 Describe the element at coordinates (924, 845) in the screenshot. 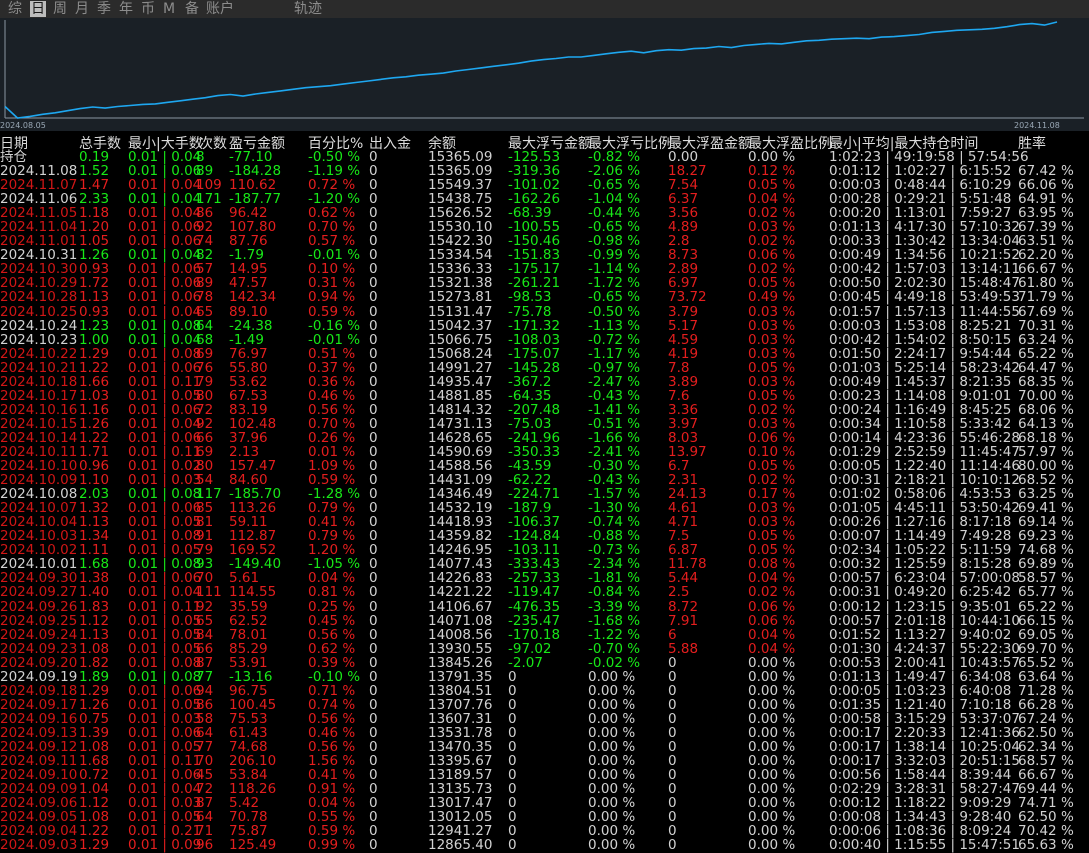

I see `cell-hold-time: 0:00:40 | 1:15:55 | 15:47:51` at that location.